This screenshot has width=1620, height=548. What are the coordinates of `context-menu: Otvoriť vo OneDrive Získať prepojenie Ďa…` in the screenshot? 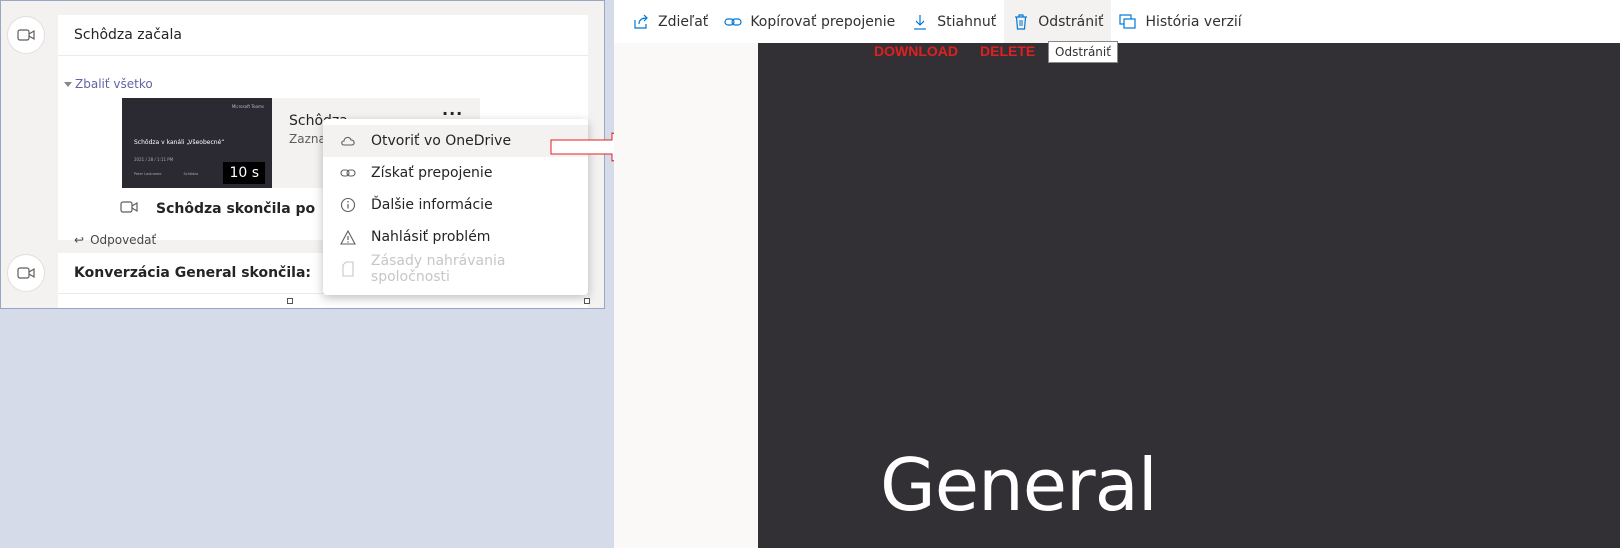 It's located at (455, 207).